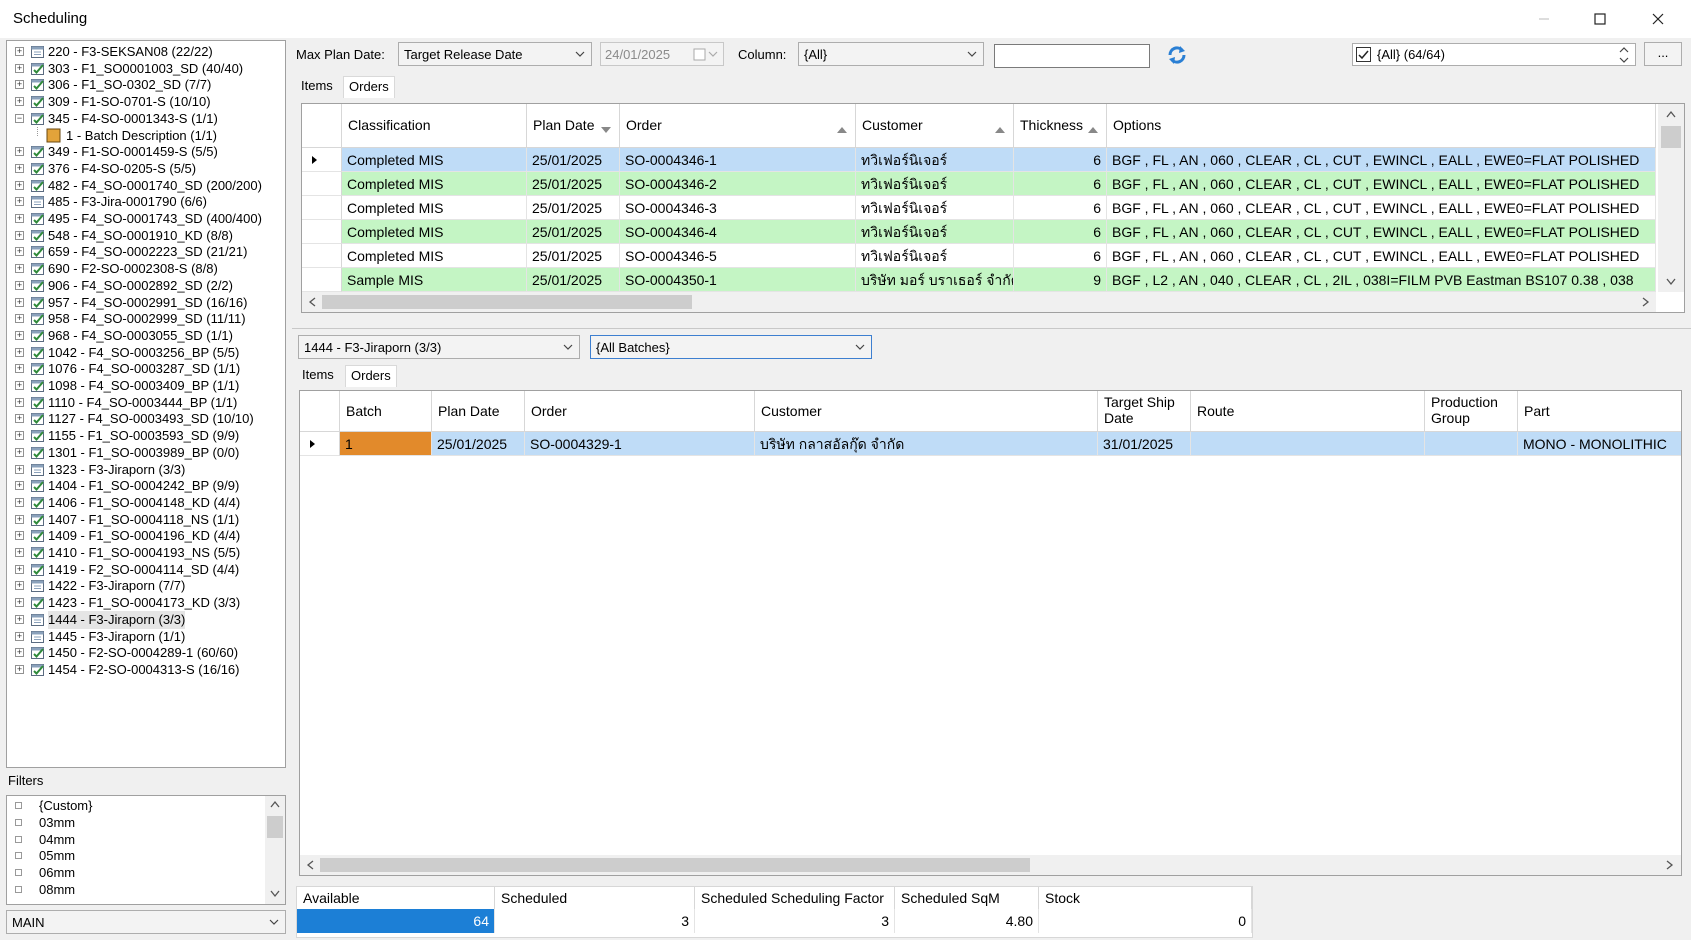 This screenshot has height=940, width=1691. I want to click on items-grid-vscroll-thumb, so click(1671, 137).